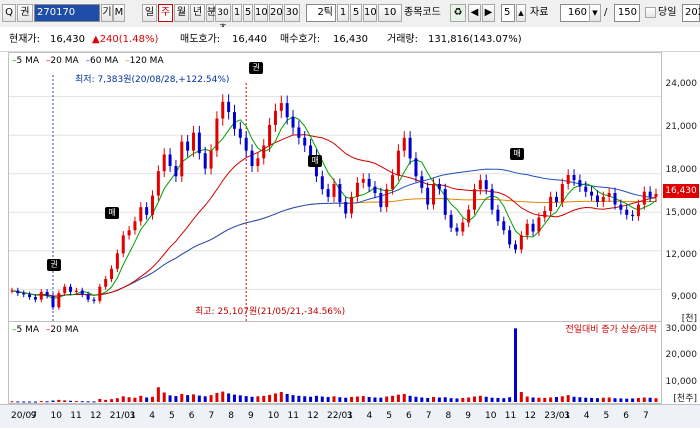 The width and height of the screenshot is (700, 428). What do you see at coordinates (650, 12) in the screenshot?
I see `today-checkbox` at bounding box center [650, 12].